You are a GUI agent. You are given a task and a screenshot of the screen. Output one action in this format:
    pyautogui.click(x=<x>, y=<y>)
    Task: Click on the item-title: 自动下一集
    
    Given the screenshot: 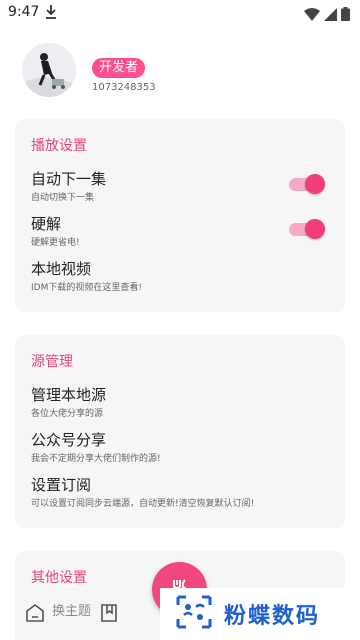 What is the action you would take?
    pyautogui.click(x=69, y=179)
    